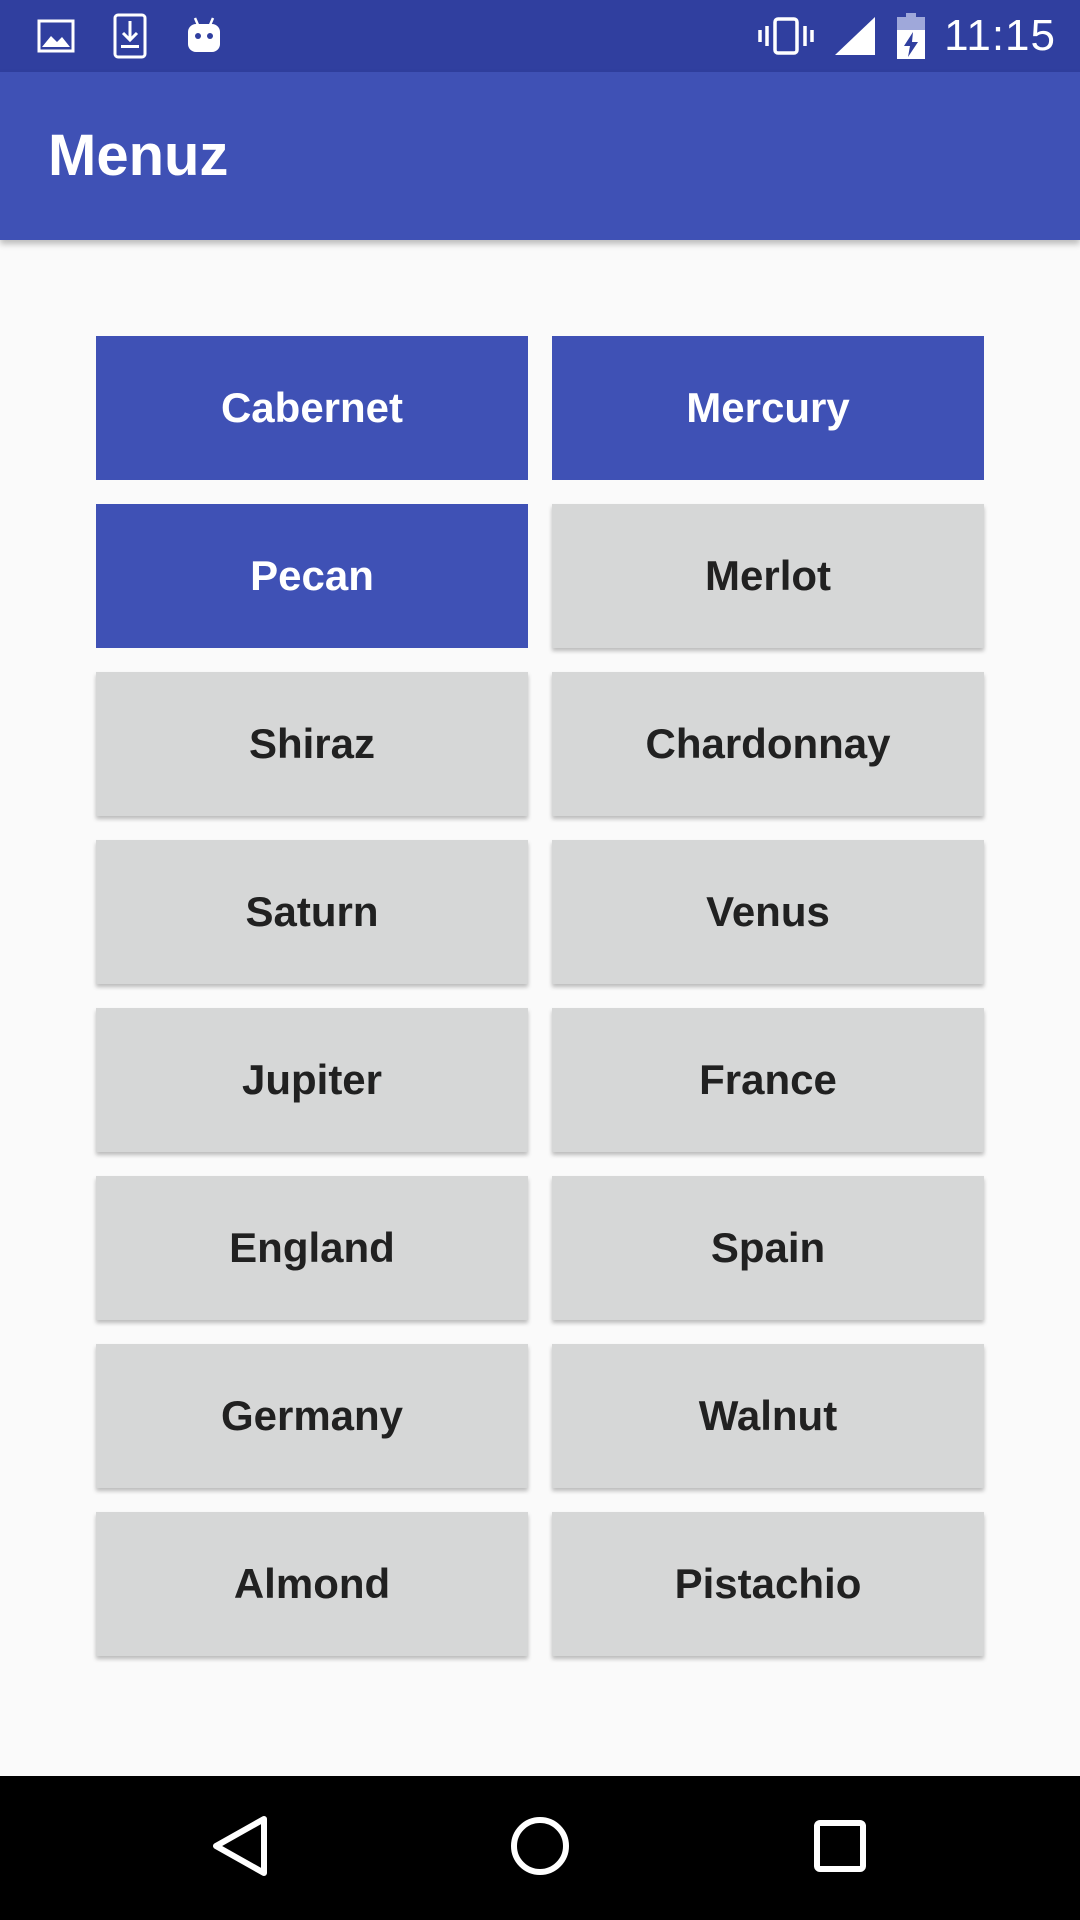 The width and height of the screenshot is (1080, 1920). I want to click on vibrate-icon, so click(786, 36).